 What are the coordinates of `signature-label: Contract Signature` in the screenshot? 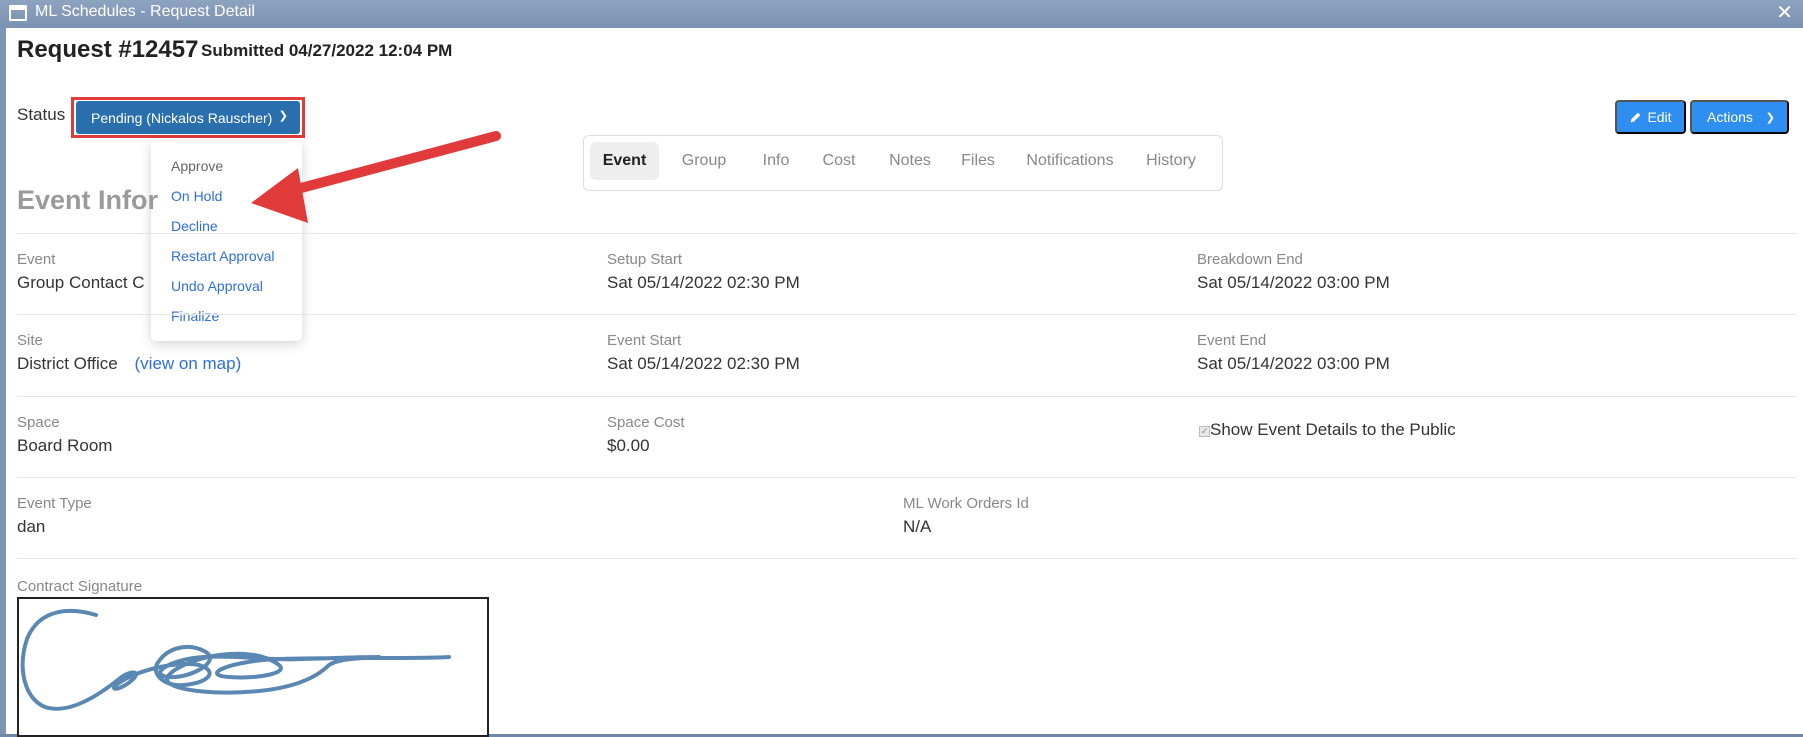 It's located at (80, 586).